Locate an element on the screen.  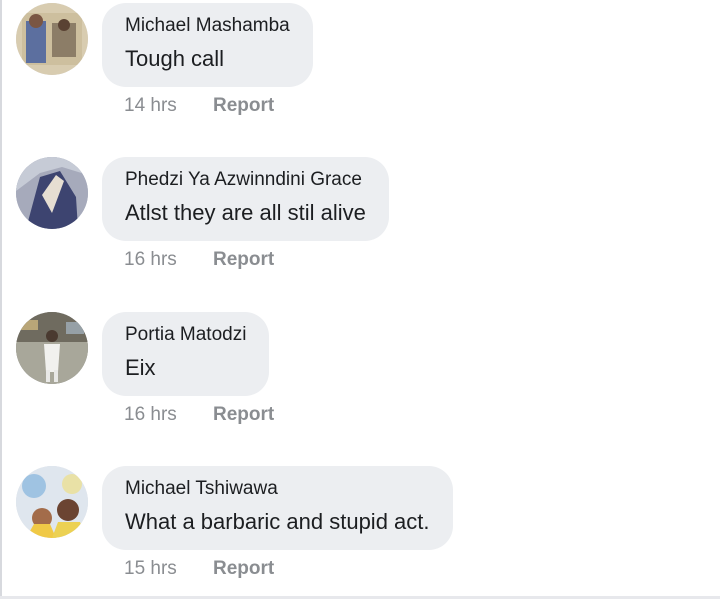
comment-author: Phedzi Ya Azwinndini Grace is located at coordinates (245, 180).